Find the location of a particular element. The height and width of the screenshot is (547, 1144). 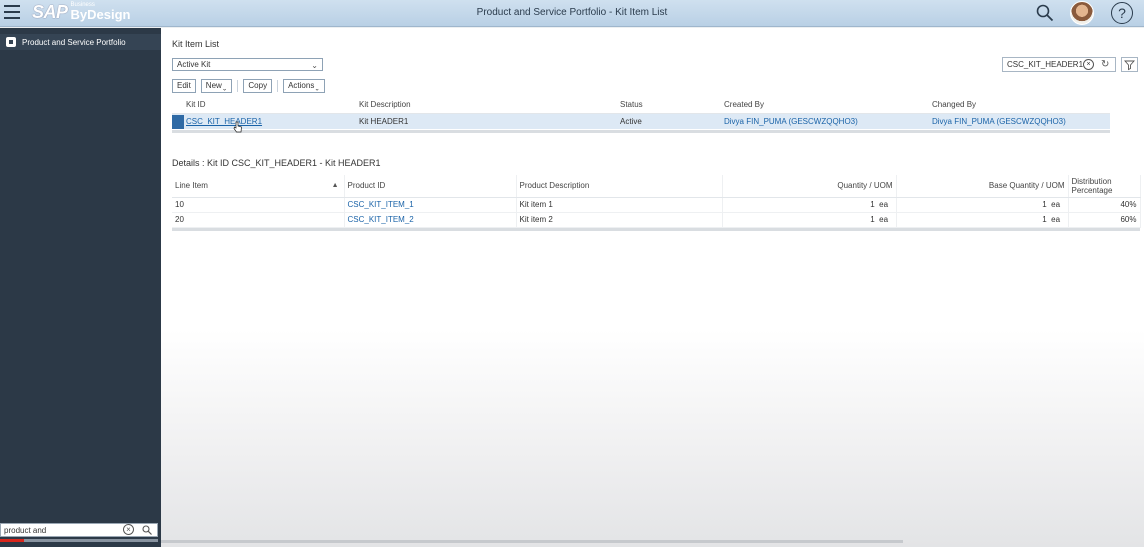

changed-by-cell: Divya FIN_PUMA (GESCWZQQHO3) is located at coordinates (1014, 121).